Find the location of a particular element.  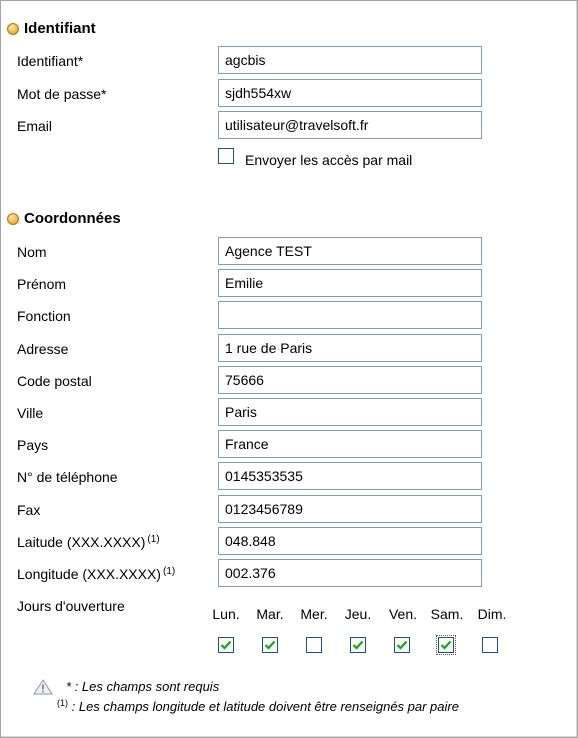

email-label: Email is located at coordinates (35, 126).